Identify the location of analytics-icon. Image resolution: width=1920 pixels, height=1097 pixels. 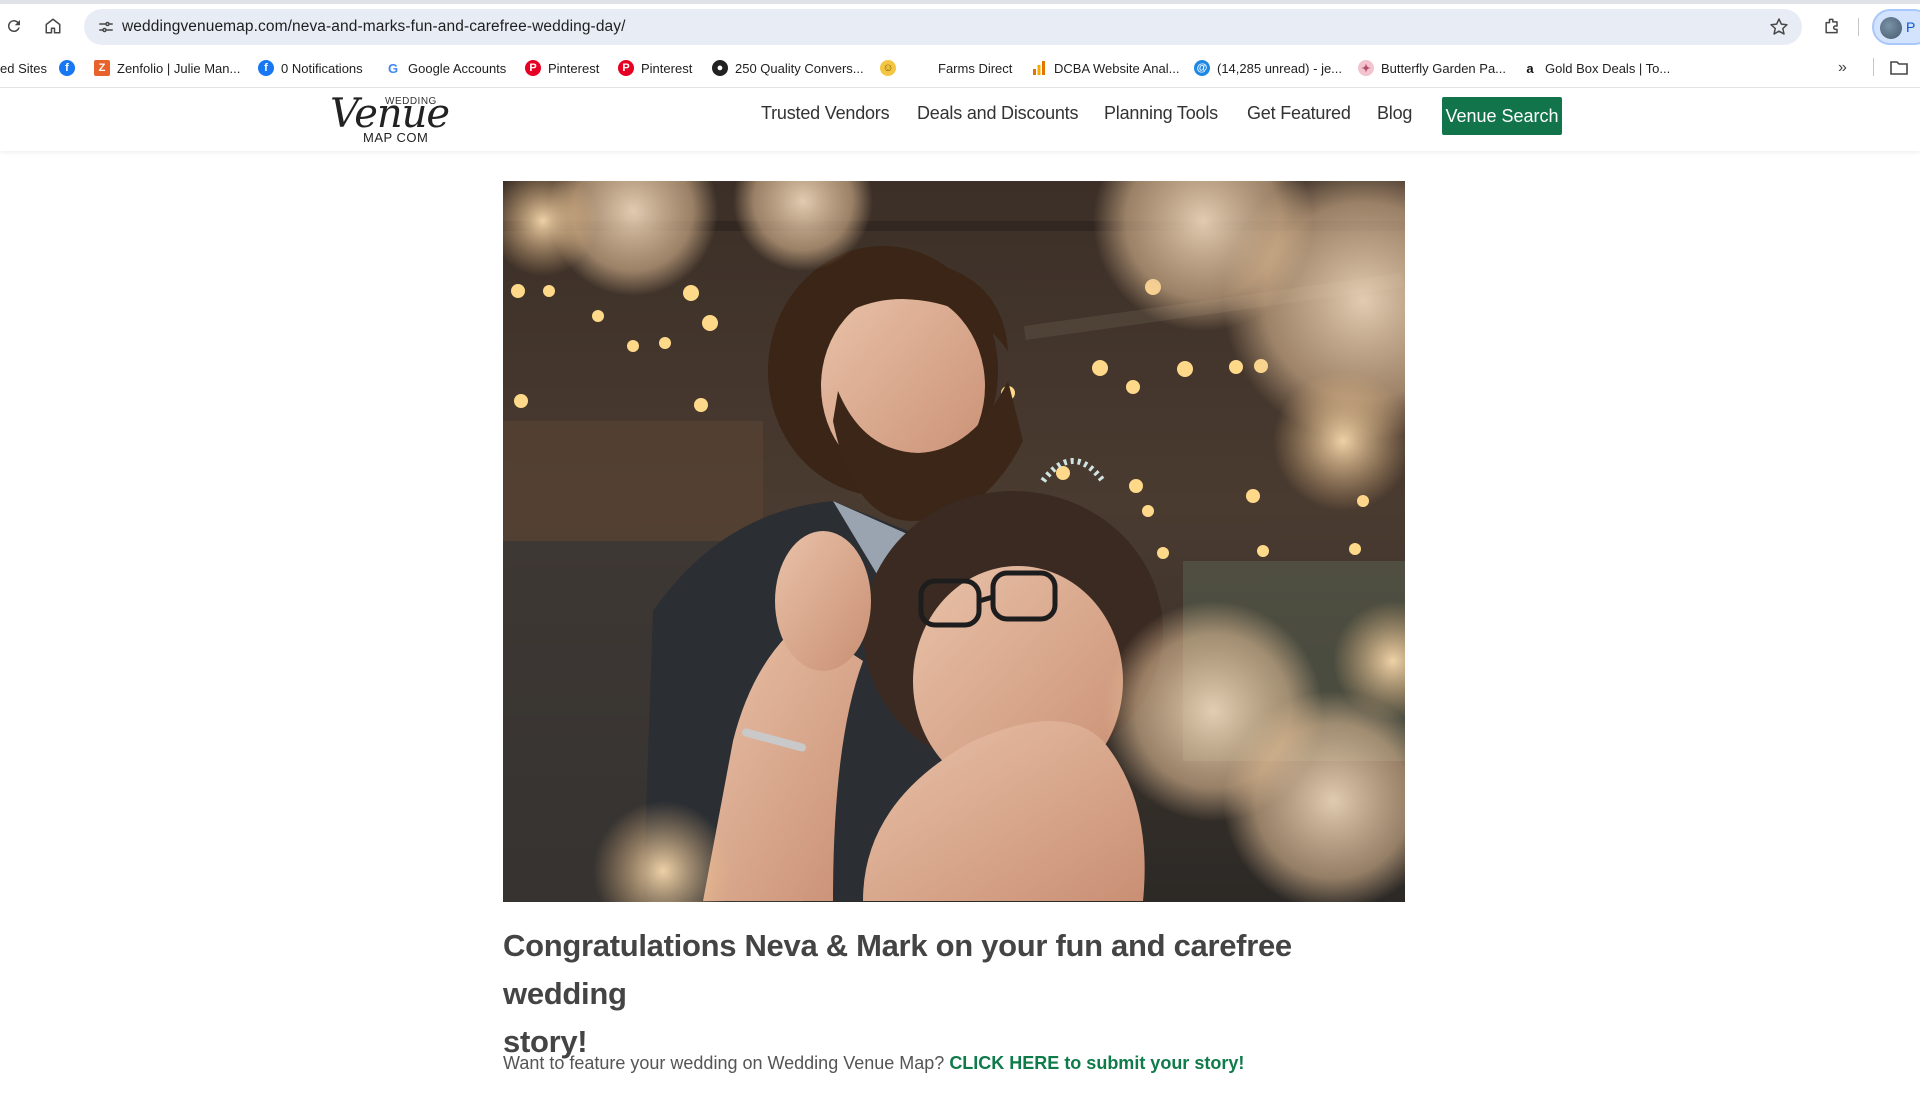
(1039, 68).